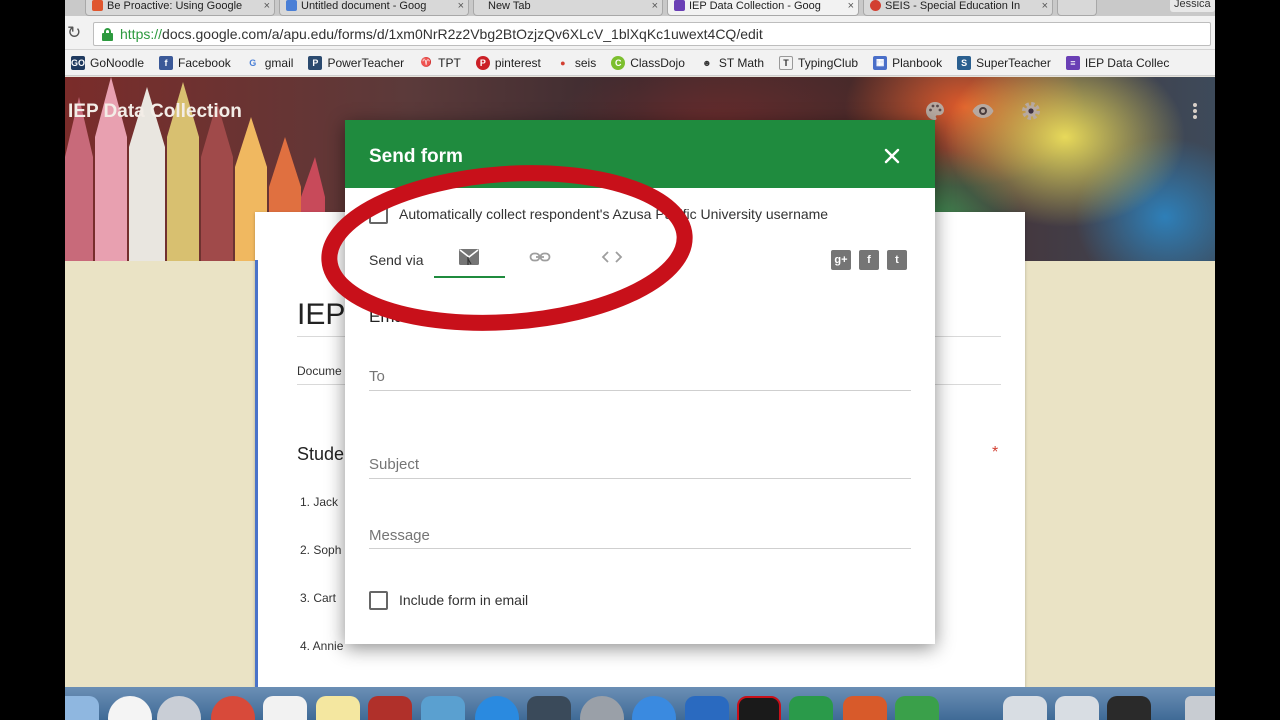 The width and height of the screenshot is (1280, 720). Describe the element at coordinates (1031, 111) in the screenshot. I see `gear-icon` at that location.